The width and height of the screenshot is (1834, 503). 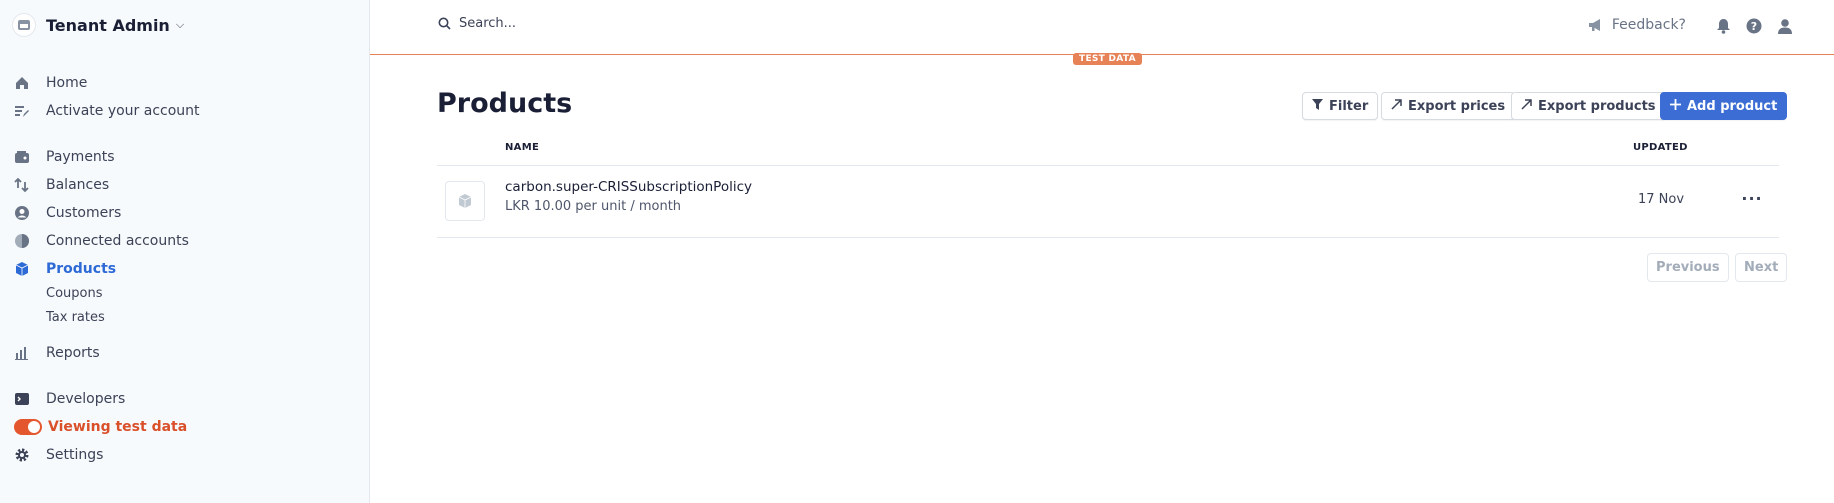 I want to click on sidebar-item-products: Products, so click(x=65, y=269).